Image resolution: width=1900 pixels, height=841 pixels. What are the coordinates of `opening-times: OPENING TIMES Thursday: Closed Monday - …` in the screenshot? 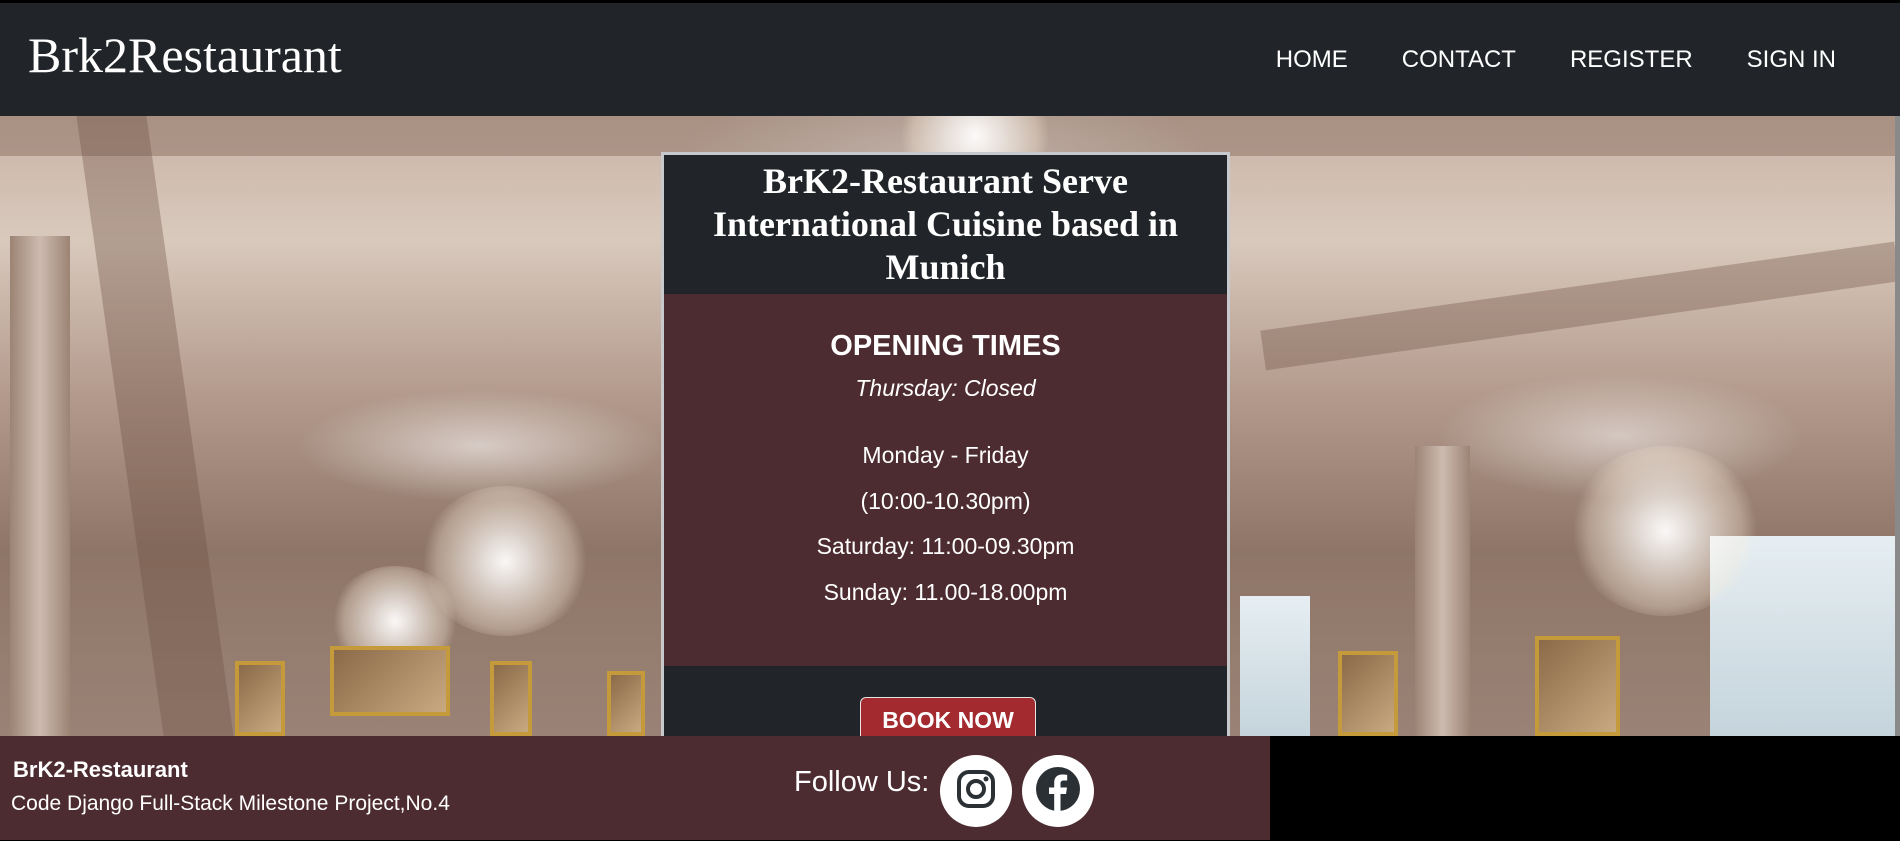 It's located at (945, 480).